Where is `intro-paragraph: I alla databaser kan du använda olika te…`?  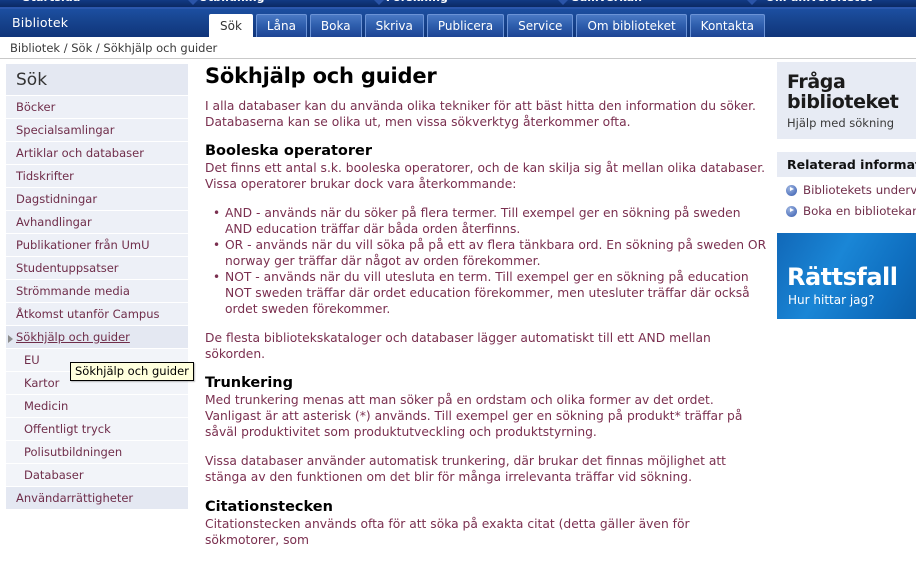 intro-paragraph: I alla databaser kan du använda olika te… is located at coordinates (480, 114).